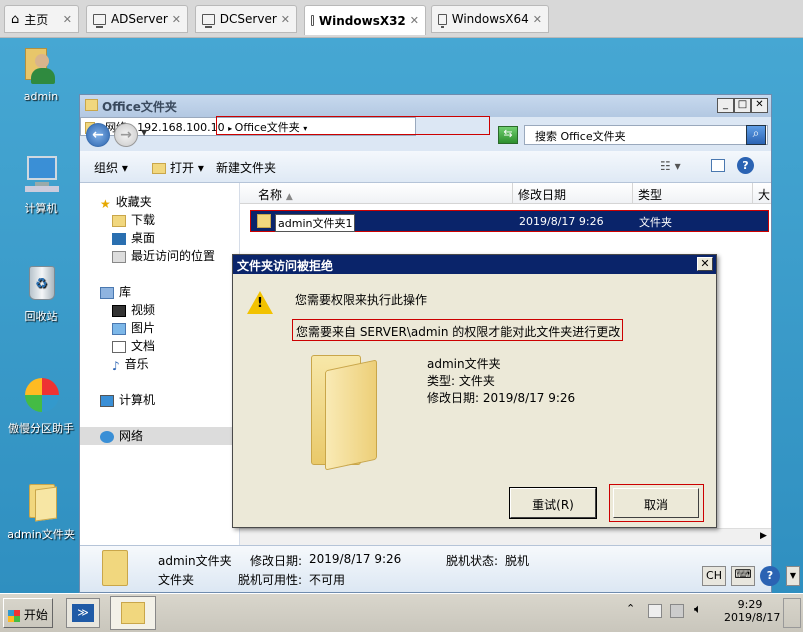 The width and height of the screenshot is (803, 632). Describe the element at coordinates (505, 193) in the screenshot. I see `column-header: 名称 ▲ 修改日期 类型 大` at that location.